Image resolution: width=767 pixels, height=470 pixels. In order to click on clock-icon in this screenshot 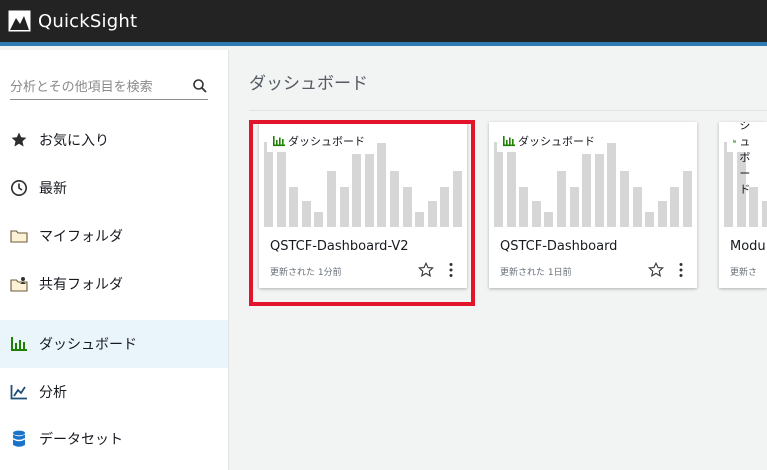, I will do `click(19, 188)`.